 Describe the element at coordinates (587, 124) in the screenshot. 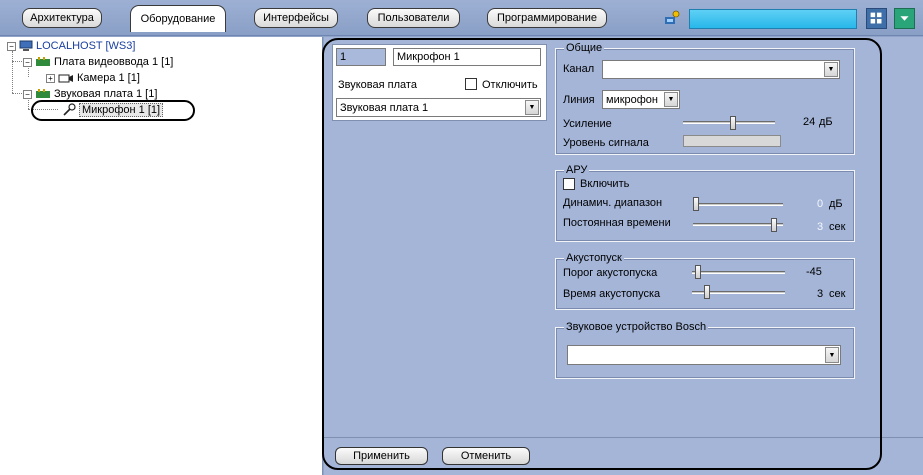

I see `gain-label: Усиление` at that location.